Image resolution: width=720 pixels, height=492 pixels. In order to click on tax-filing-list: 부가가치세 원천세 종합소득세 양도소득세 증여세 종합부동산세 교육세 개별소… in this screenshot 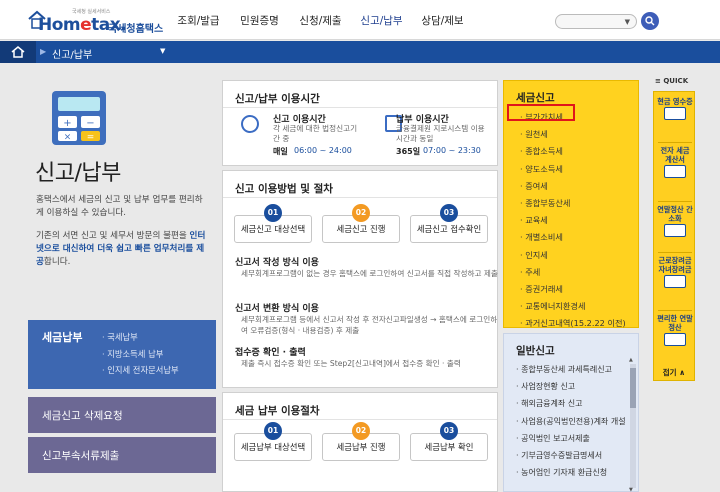, I will do `click(577, 222)`.